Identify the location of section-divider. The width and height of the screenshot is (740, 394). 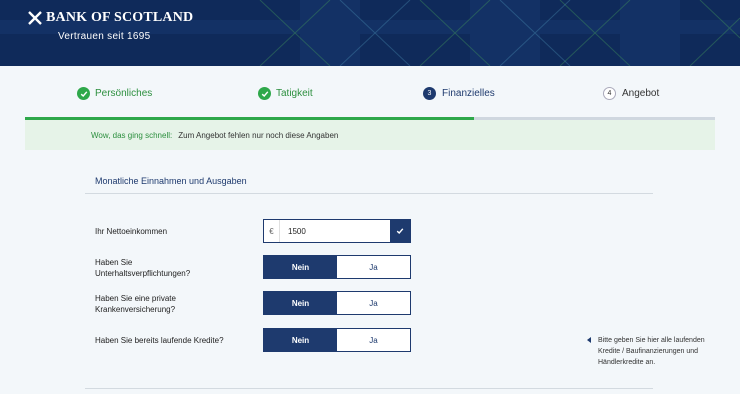
(369, 193).